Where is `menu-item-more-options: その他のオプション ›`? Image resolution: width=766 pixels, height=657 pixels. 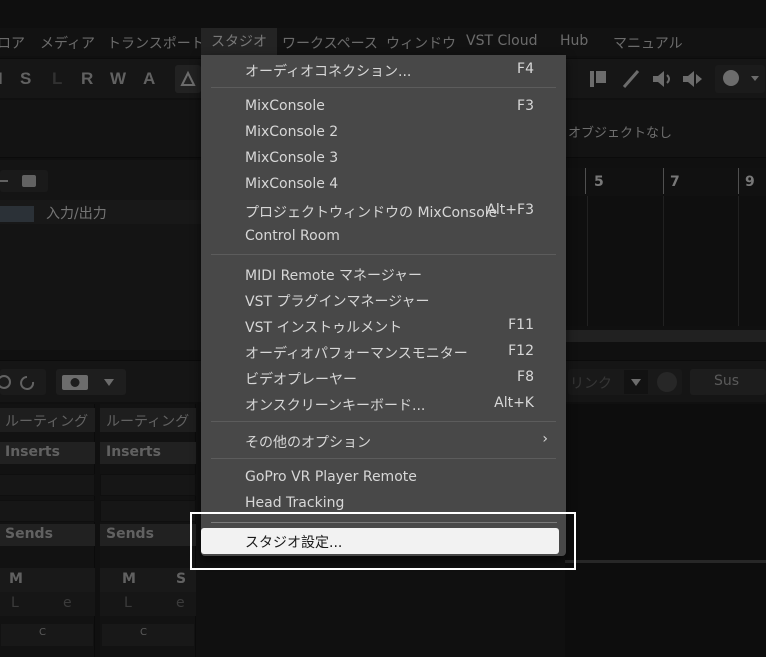 menu-item-more-options: その他のオプション › is located at coordinates (383, 441).